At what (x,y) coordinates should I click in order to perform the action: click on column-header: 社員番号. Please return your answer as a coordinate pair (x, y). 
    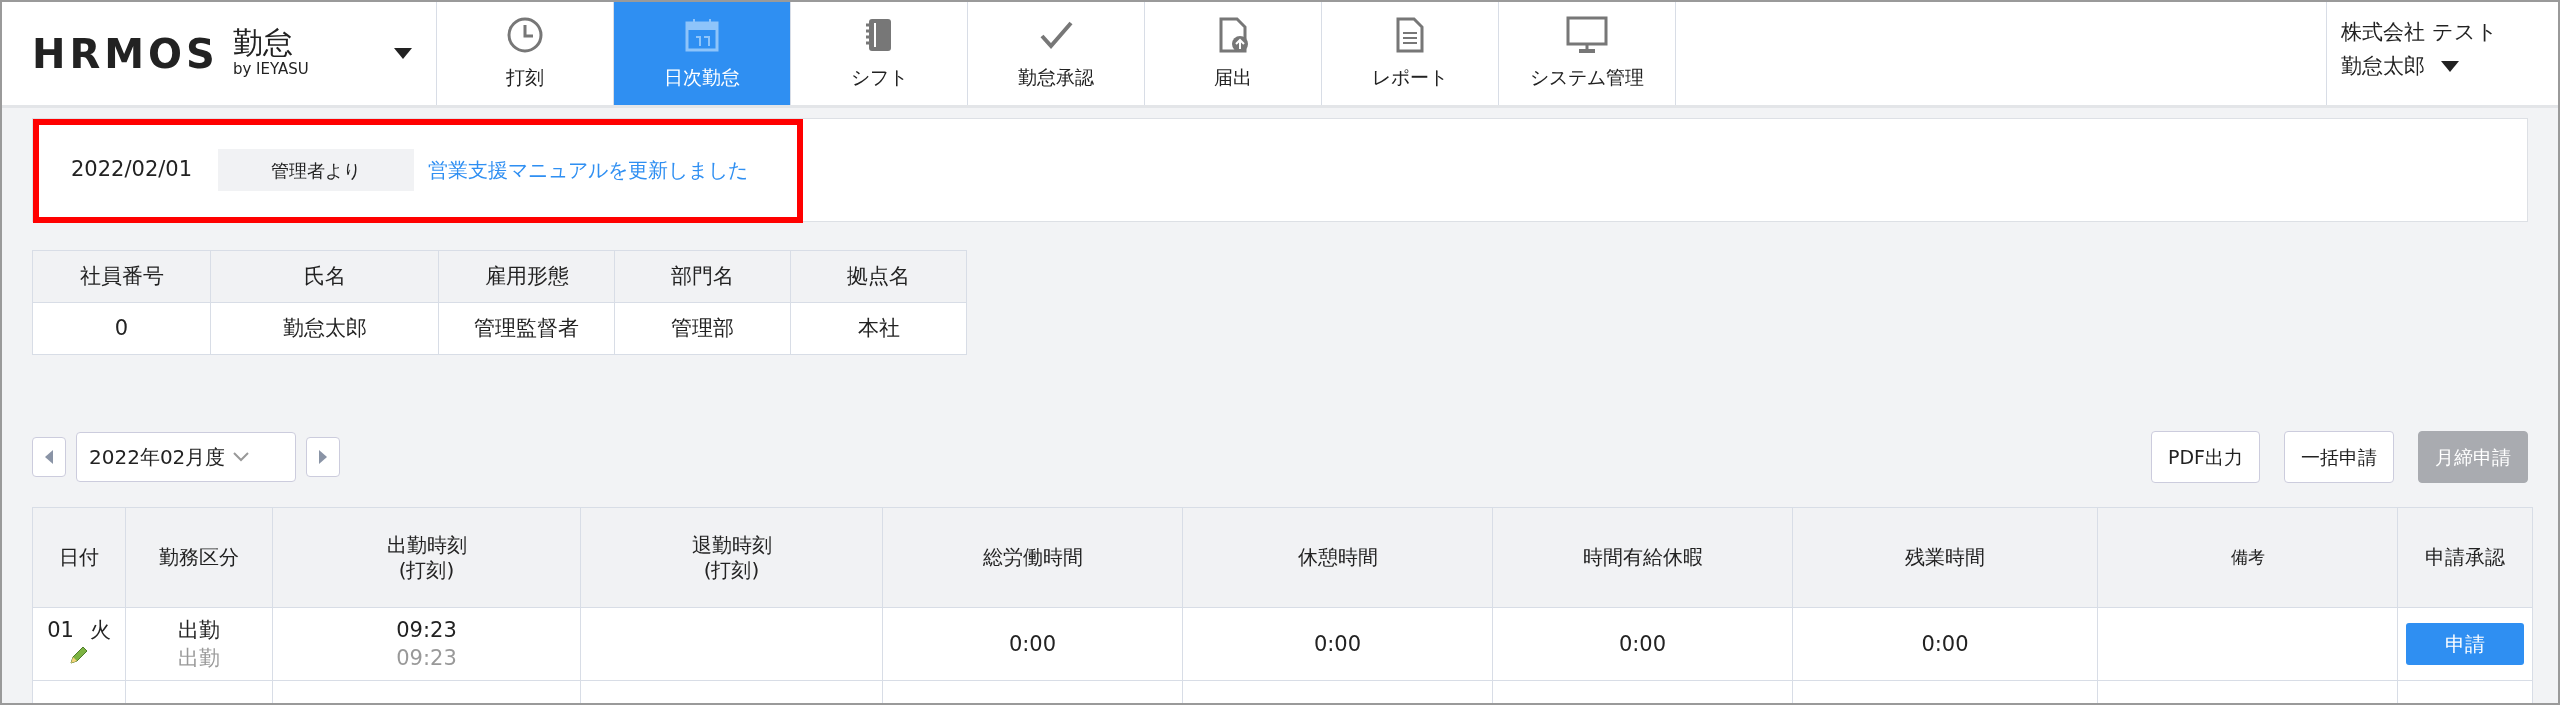
    Looking at the image, I should click on (121, 276).